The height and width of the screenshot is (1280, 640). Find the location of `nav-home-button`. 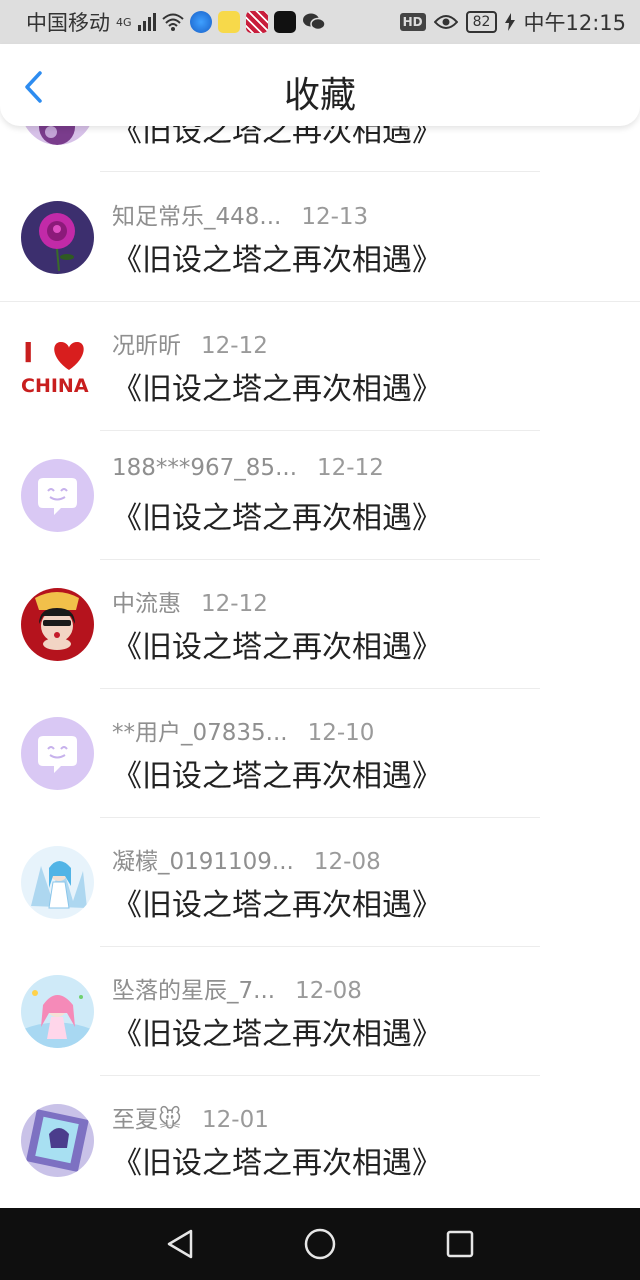

nav-home-button is located at coordinates (320, 1244).